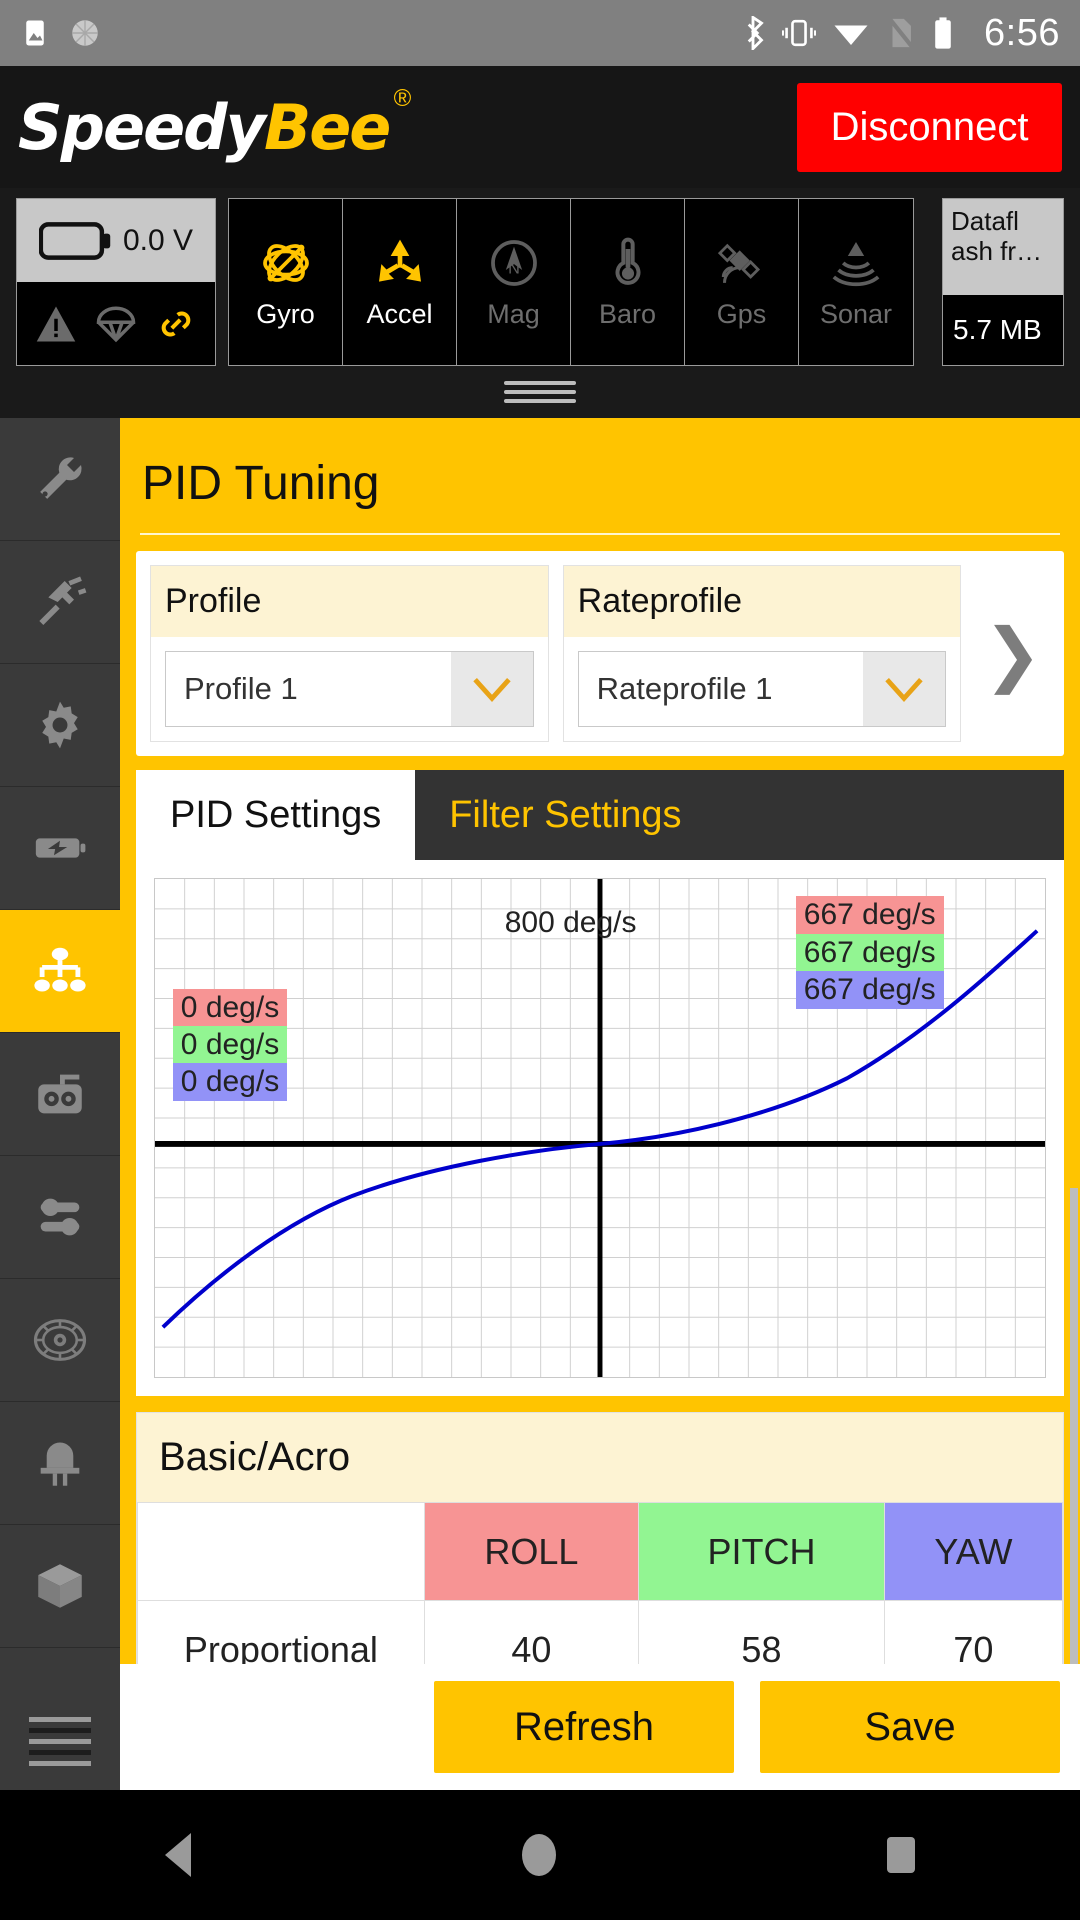 This screenshot has height=1920, width=1080. Describe the element at coordinates (540, 127) in the screenshot. I see `app-header: Speedy Bee ® Disconnect` at that location.